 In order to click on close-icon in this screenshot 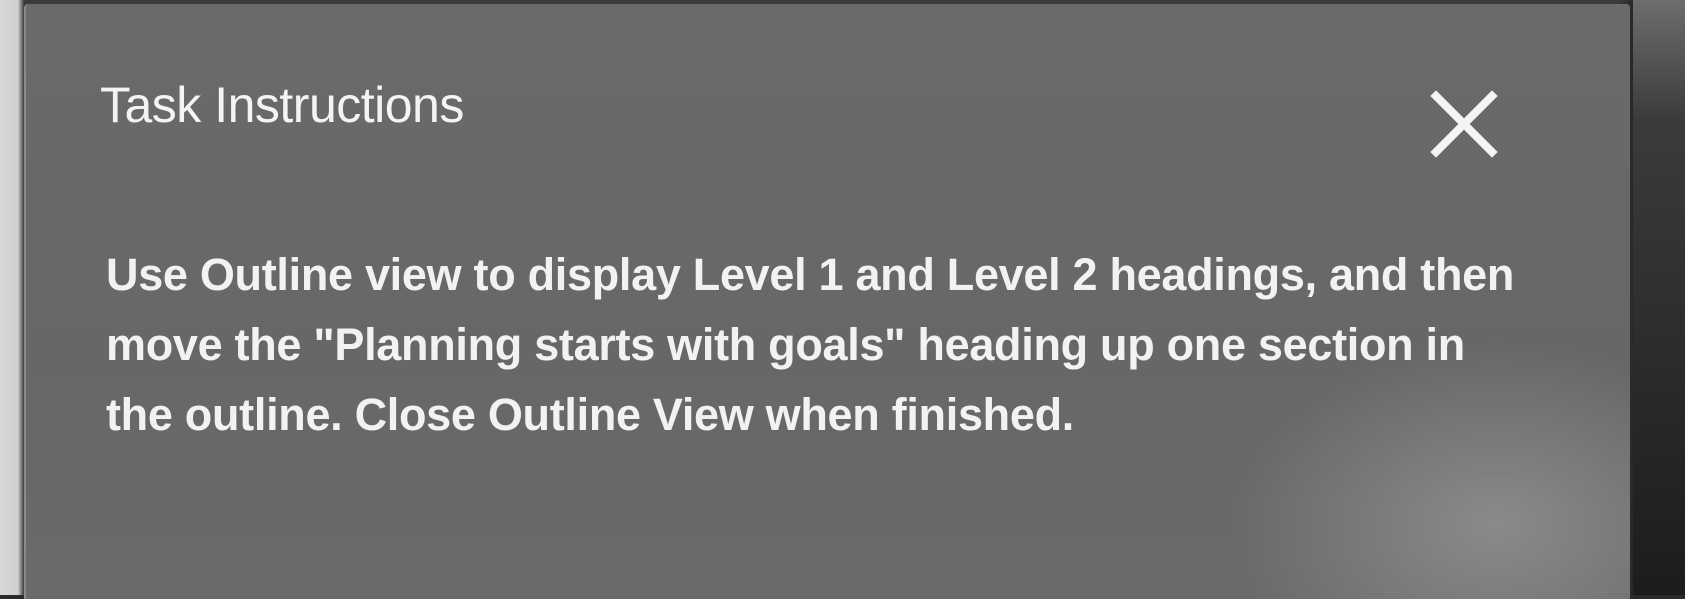, I will do `click(1464, 124)`.